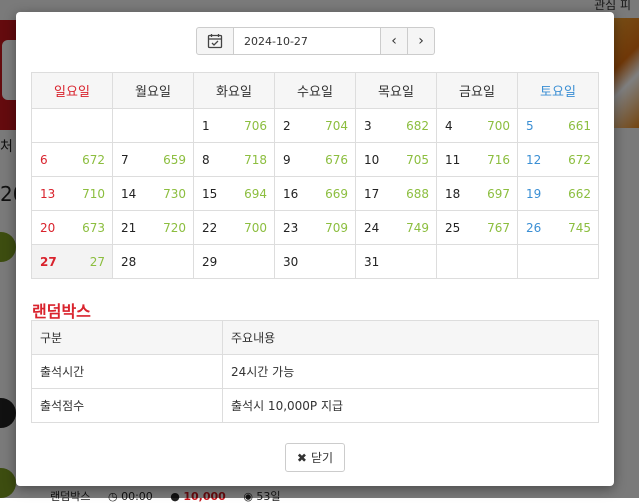 The height and width of the screenshot is (504, 639). Describe the element at coordinates (498, 227) in the screenshot. I see `day-points: 767` at that location.